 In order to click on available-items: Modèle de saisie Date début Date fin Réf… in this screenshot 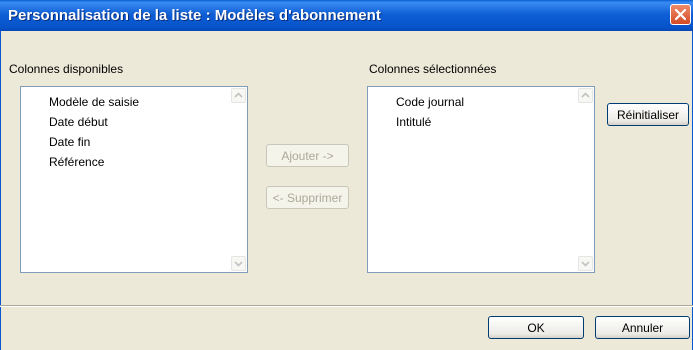, I will do `click(94, 132)`.